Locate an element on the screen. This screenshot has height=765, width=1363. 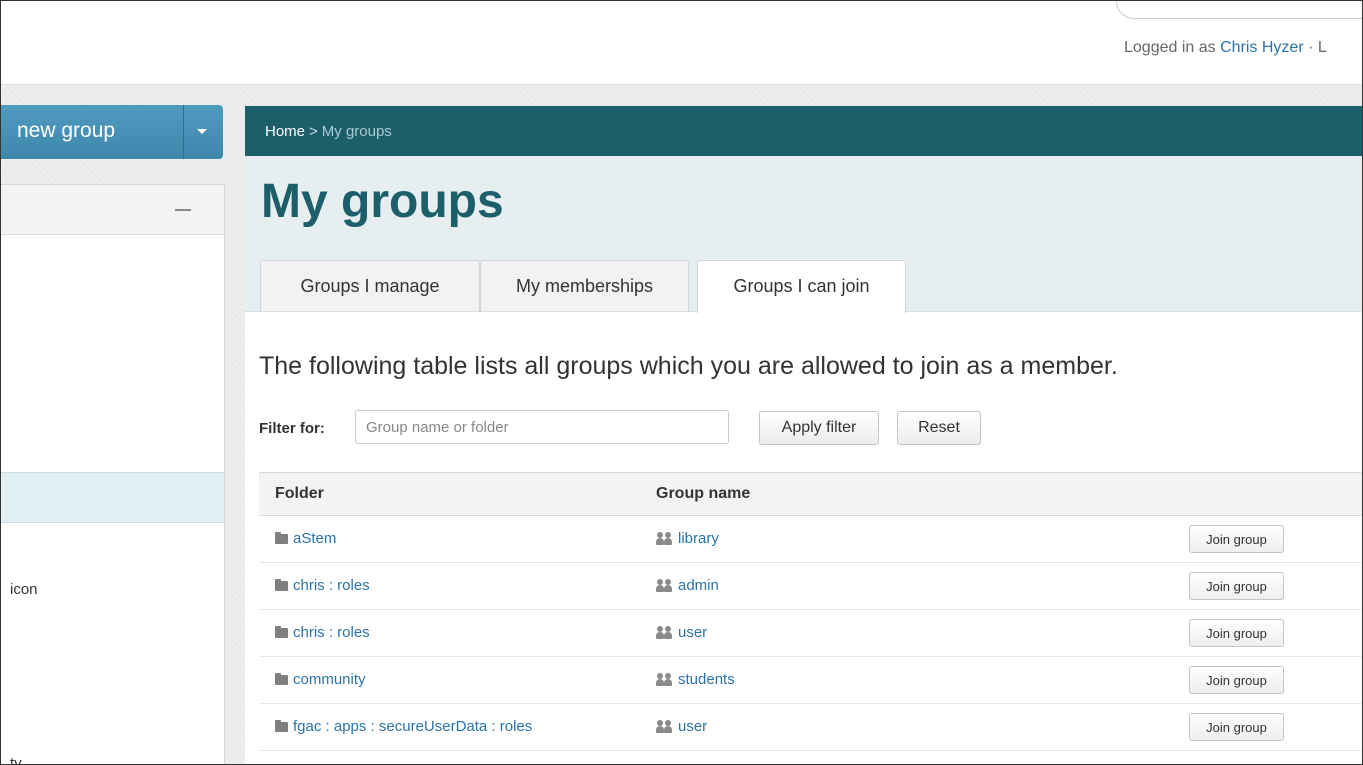
folder-name: community is located at coordinates (329, 679).